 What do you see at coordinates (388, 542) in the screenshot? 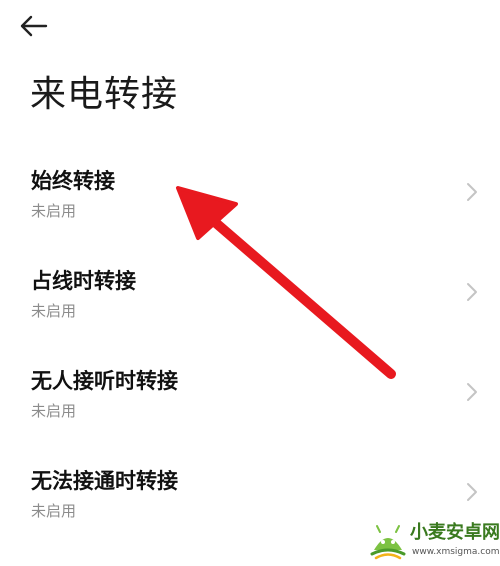
I see `android-robot-logo-icon` at bounding box center [388, 542].